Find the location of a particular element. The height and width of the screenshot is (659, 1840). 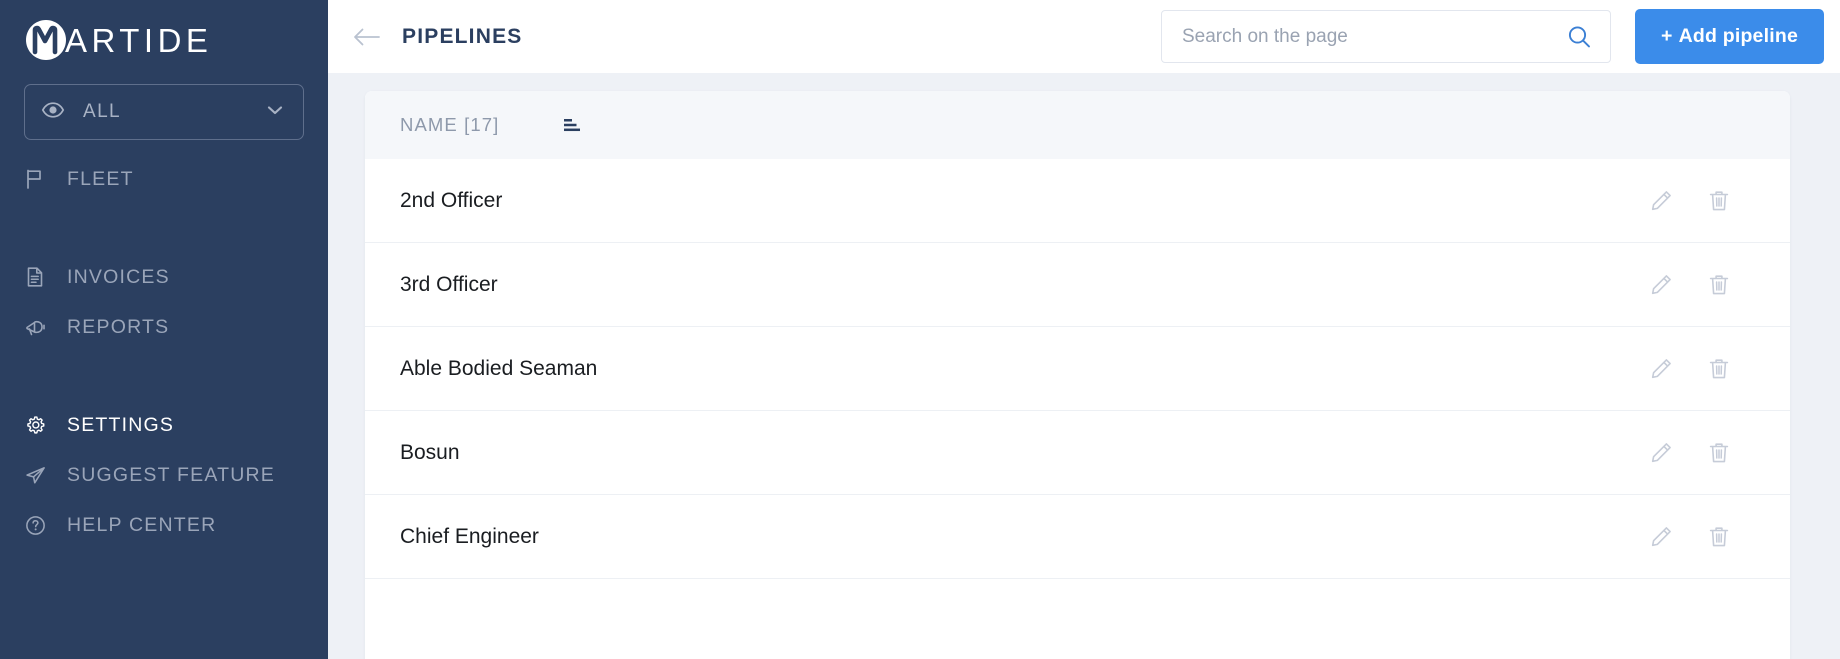

table-row: Bosun is located at coordinates (1077, 453).